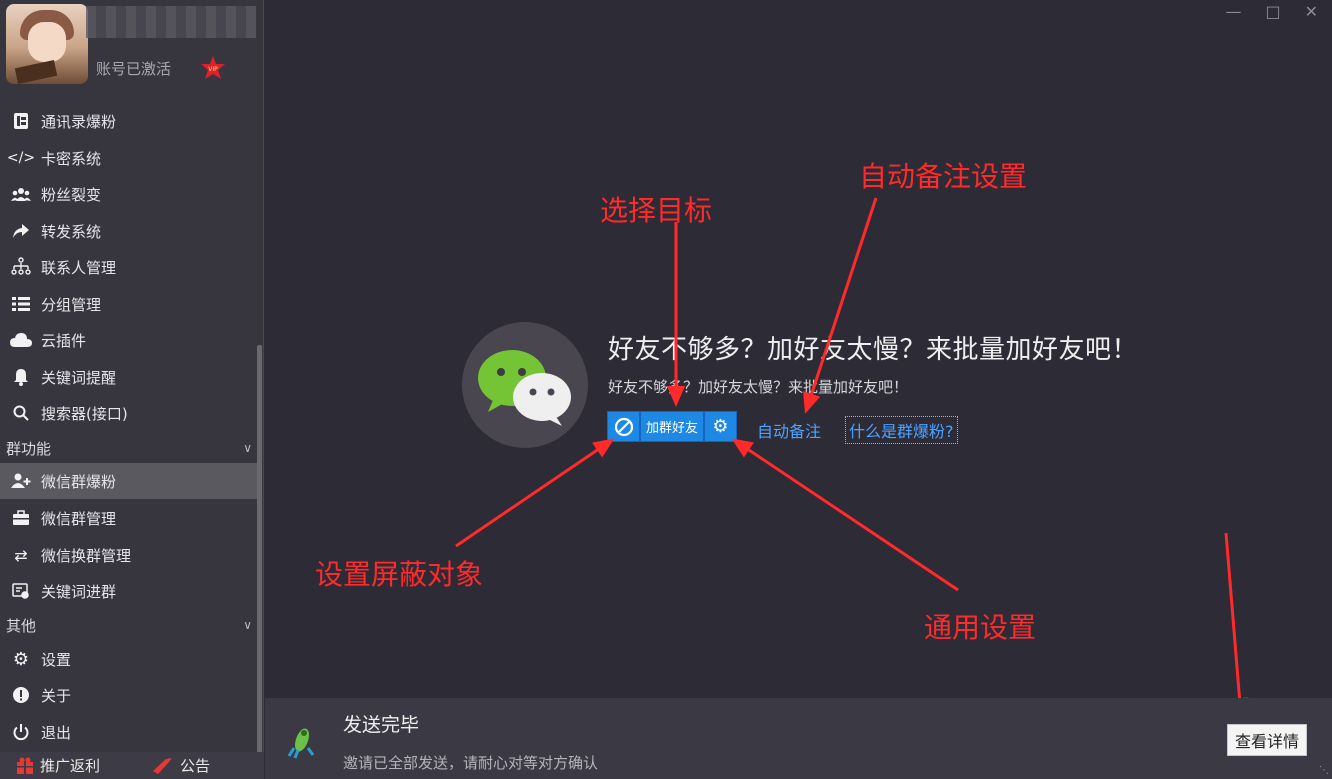 Image resolution: width=1332 pixels, height=779 pixels. I want to click on general-settings-button: ⚙, so click(720, 426).